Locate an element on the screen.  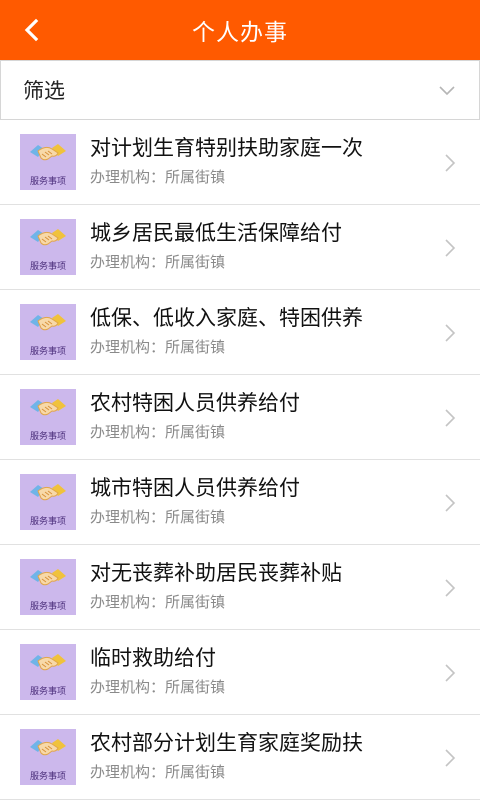
item-title: 临时救助给付 is located at coordinates (153, 658).